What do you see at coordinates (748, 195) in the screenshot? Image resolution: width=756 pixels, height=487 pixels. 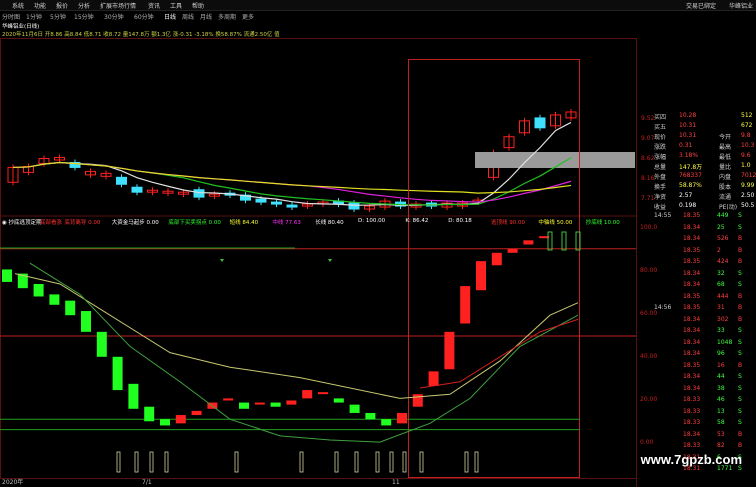 I see `quote-value-2: 2.50` at bounding box center [748, 195].